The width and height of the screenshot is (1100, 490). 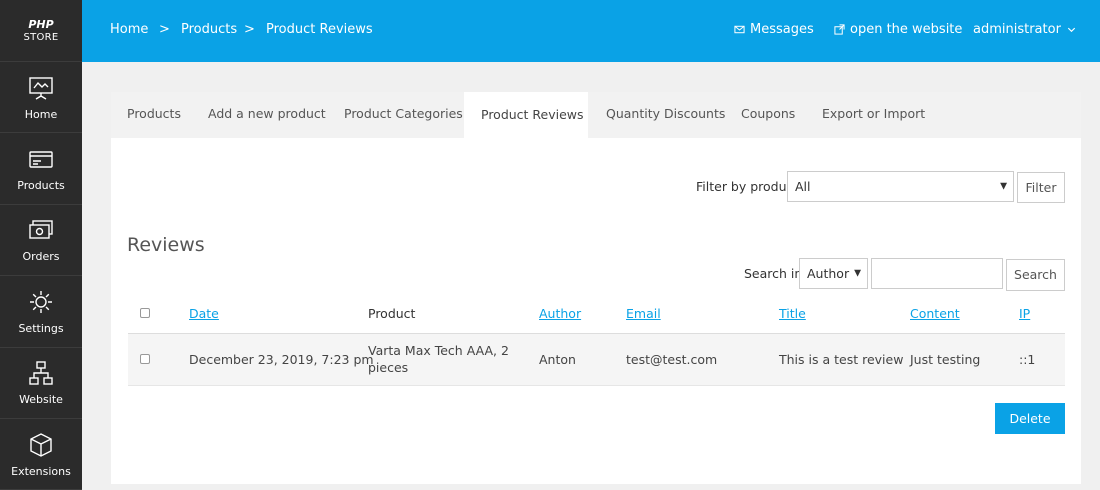 I want to click on cell-ip: ::1, so click(x=1027, y=359).